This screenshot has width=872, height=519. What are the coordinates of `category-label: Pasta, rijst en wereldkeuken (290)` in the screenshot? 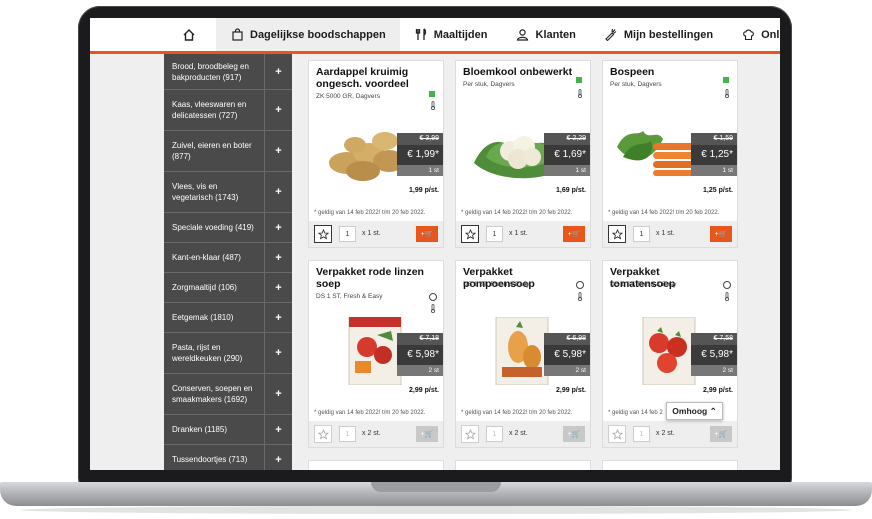 It's located at (207, 353).